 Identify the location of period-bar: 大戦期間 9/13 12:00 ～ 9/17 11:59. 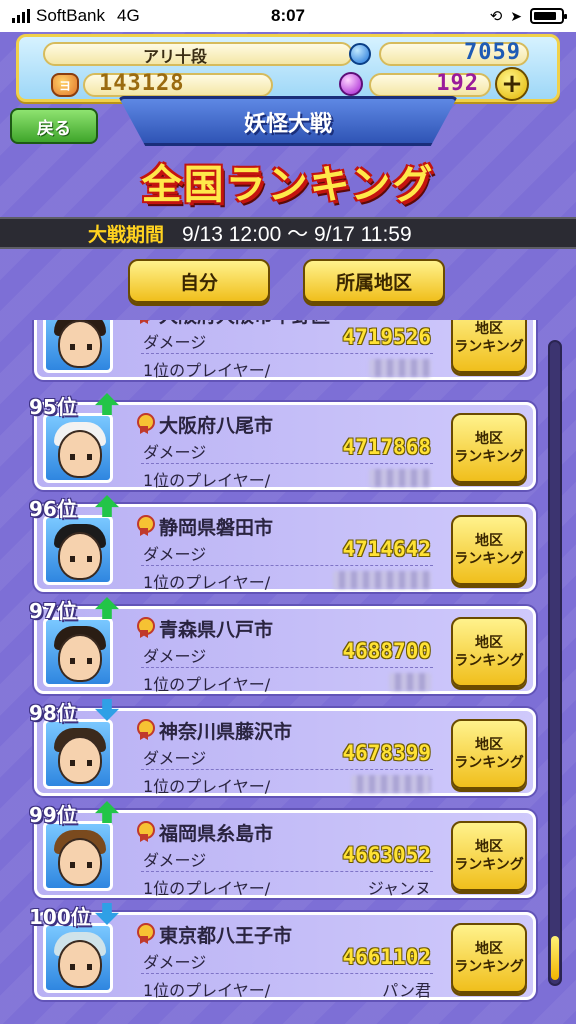
(288, 233).